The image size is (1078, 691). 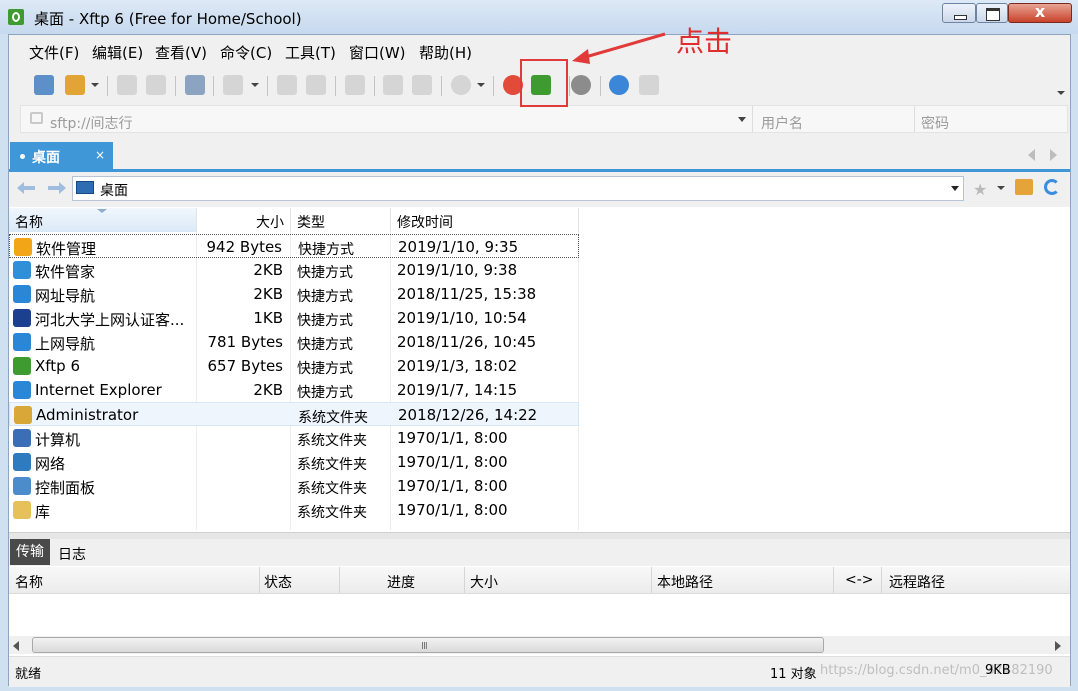 What do you see at coordinates (393, 85) in the screenshot?
I see `queue-icon` at bounding box center [393, 85].